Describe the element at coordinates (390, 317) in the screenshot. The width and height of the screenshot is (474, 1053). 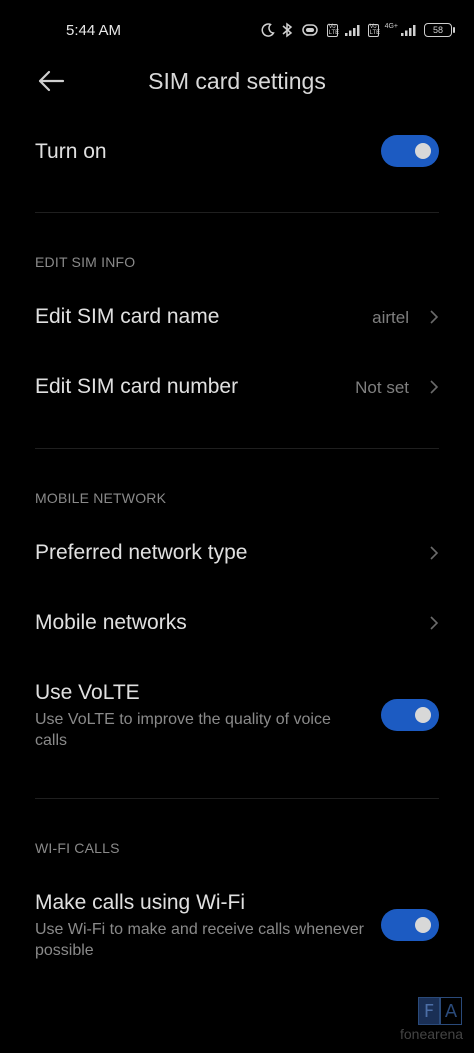
I see `sim-name-value: airtel` at that location.